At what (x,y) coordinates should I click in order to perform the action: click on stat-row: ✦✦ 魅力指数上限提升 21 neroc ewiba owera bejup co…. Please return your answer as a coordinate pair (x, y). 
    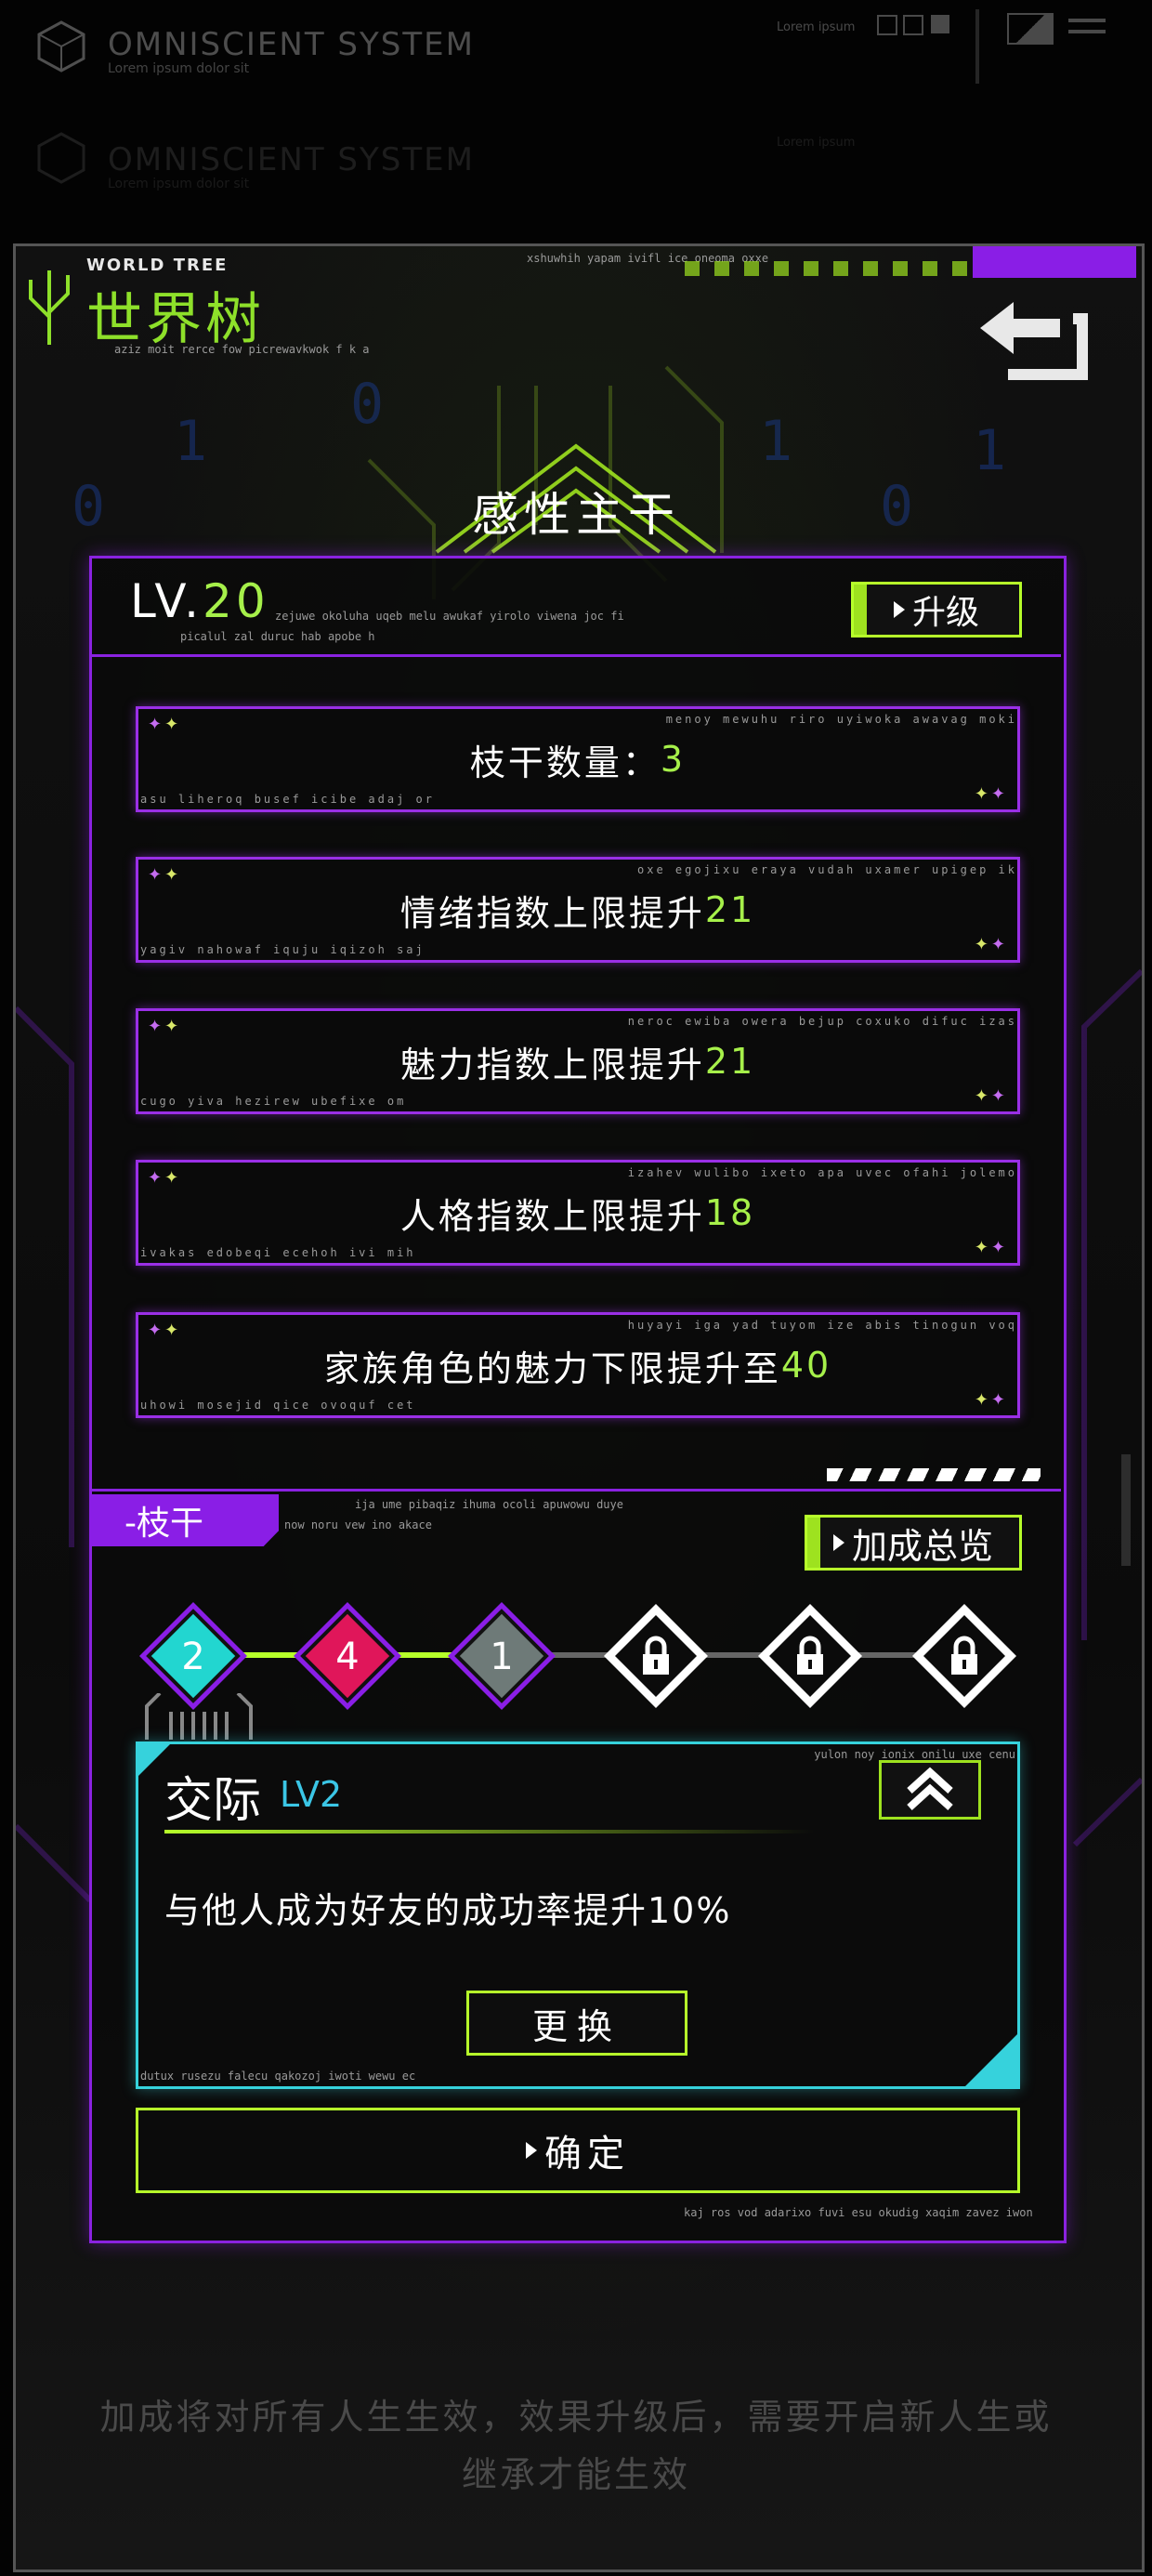
    Looking at the image, I should click on (578, 1061).